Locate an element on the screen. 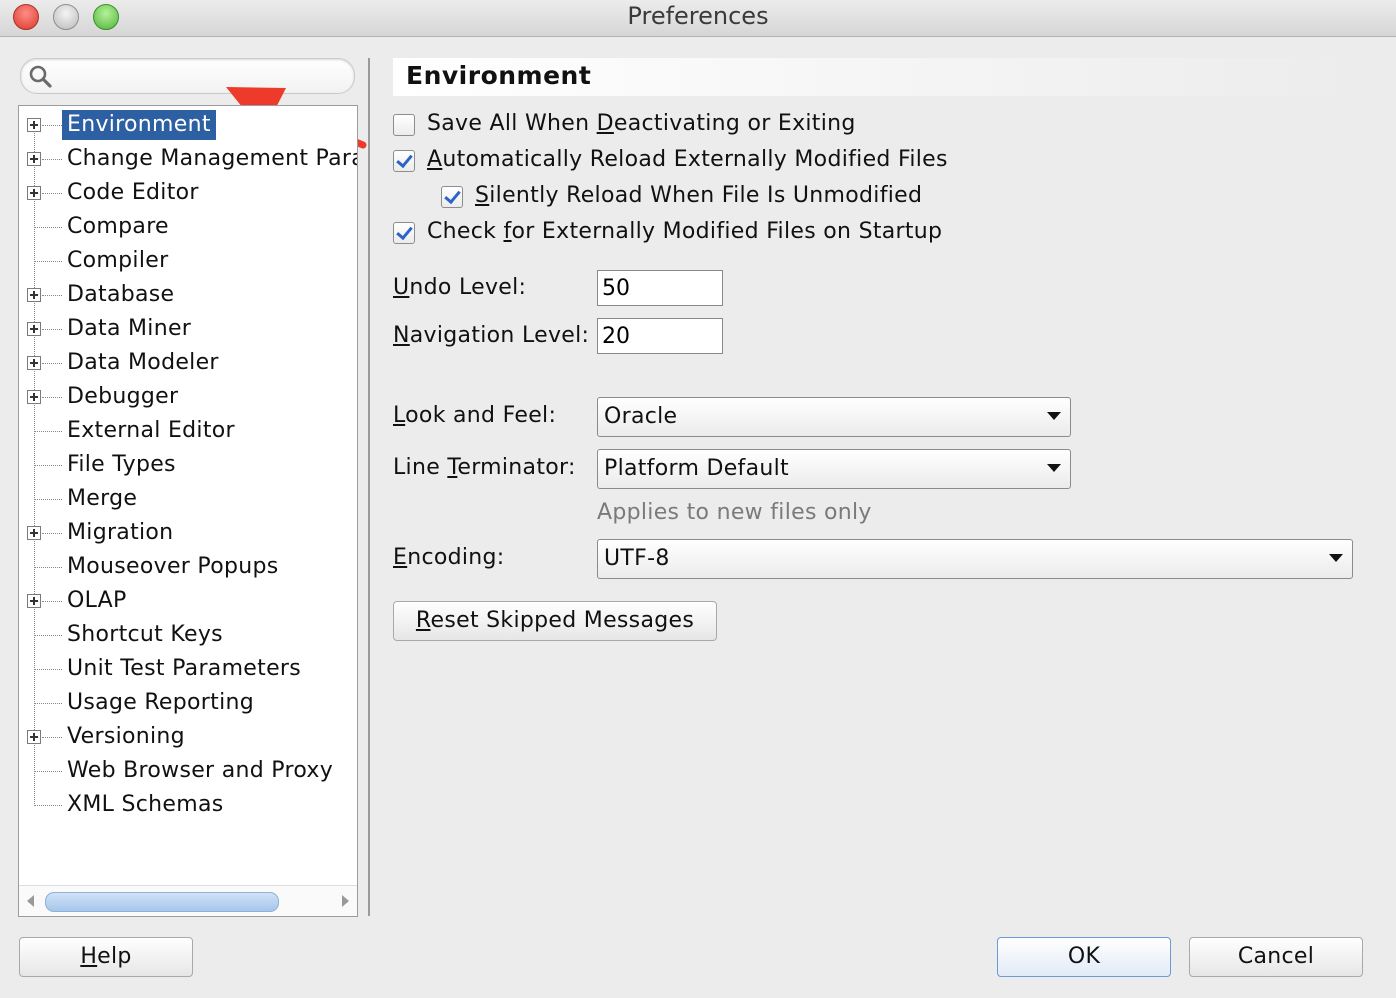  search-icon is located at coordinates (41, 79).